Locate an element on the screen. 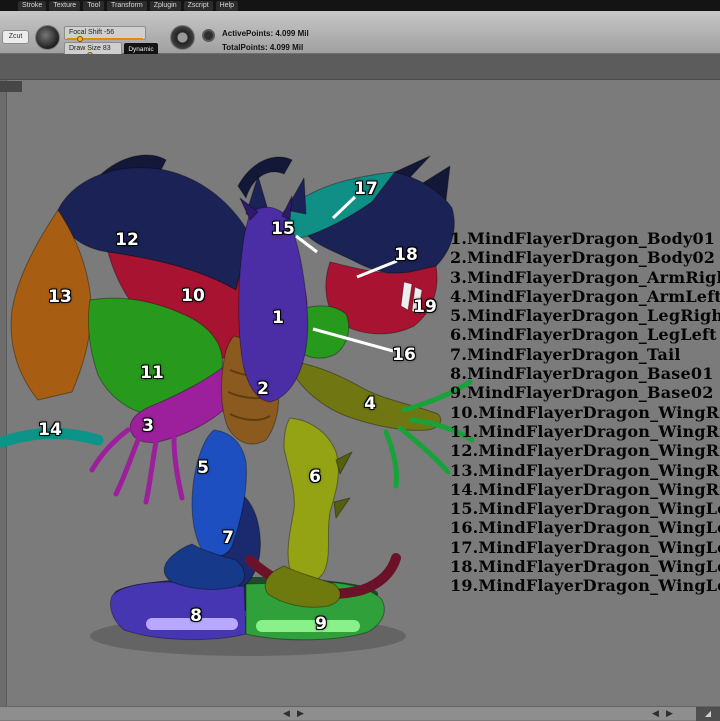 Image resolution: width=720 pixels, height=721 pixels. part-list-item: 19.MindFlayerDragon_WingLeft is located at coordinates (585, 586).